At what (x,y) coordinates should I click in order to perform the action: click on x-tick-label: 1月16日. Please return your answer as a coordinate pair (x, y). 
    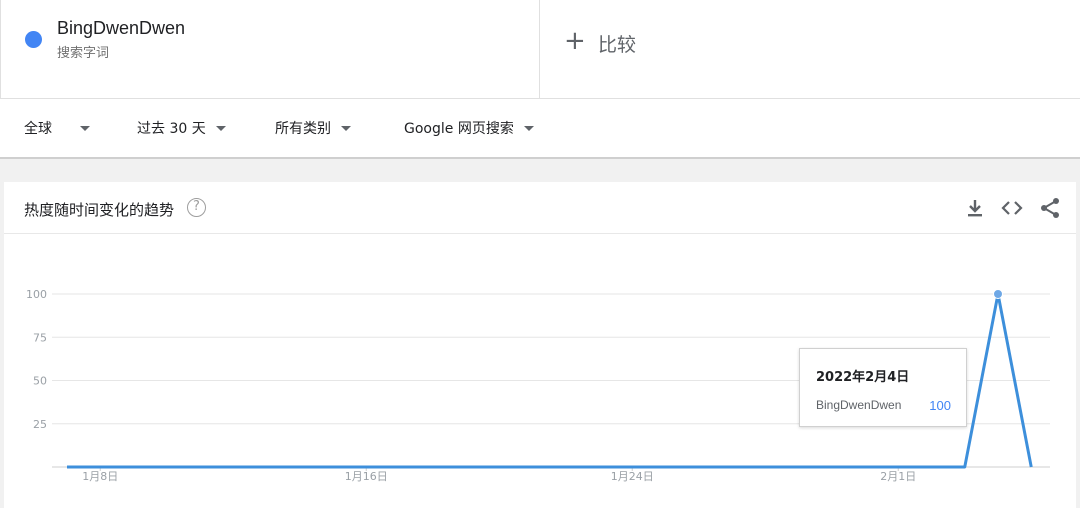
    Looking at the image, I should click on (366, 476).